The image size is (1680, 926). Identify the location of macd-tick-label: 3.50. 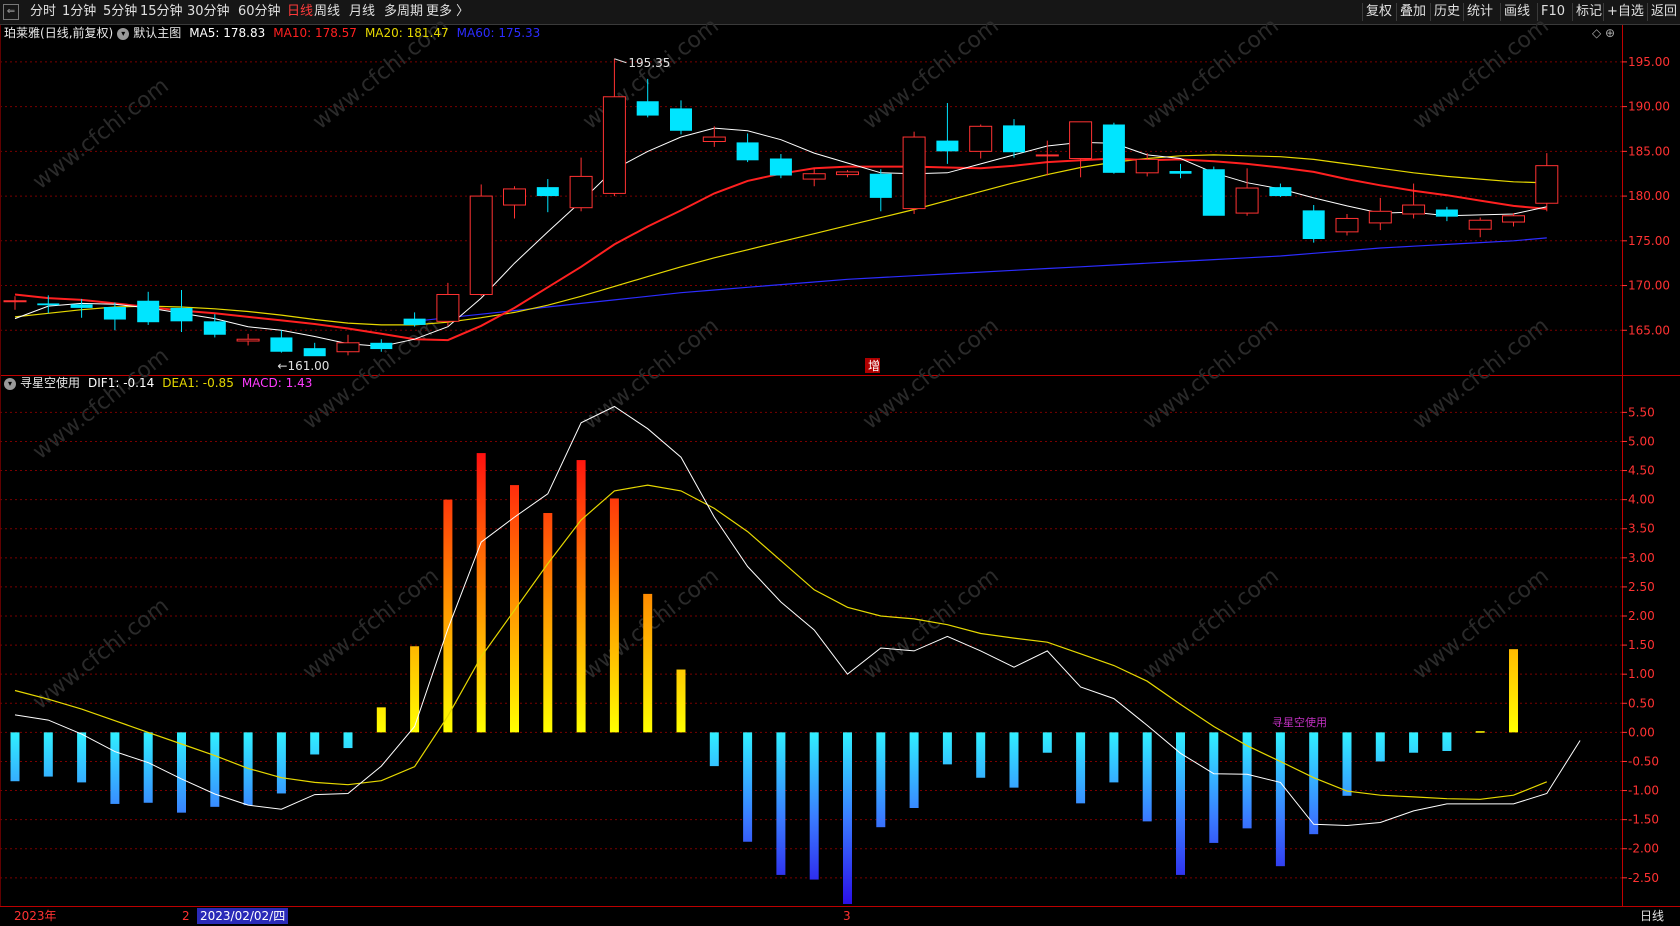
(1641, 529).